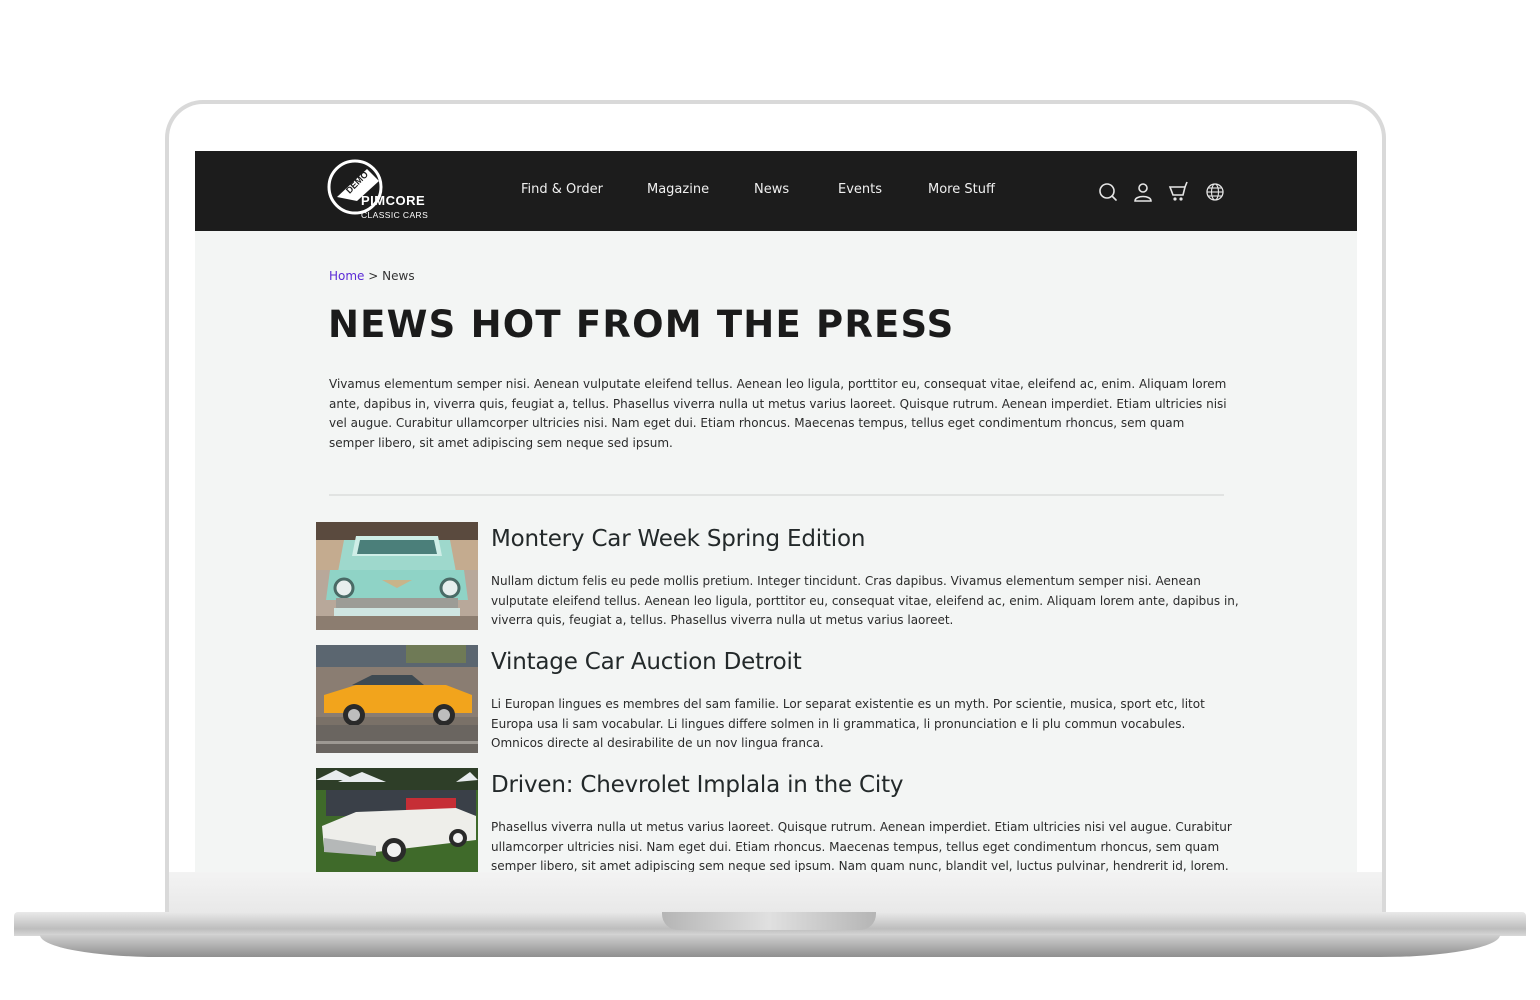  What do you see at coordinates (1179, 192) in the screenshot?
I see `cart-icon` at bounding box center [1179, 192].